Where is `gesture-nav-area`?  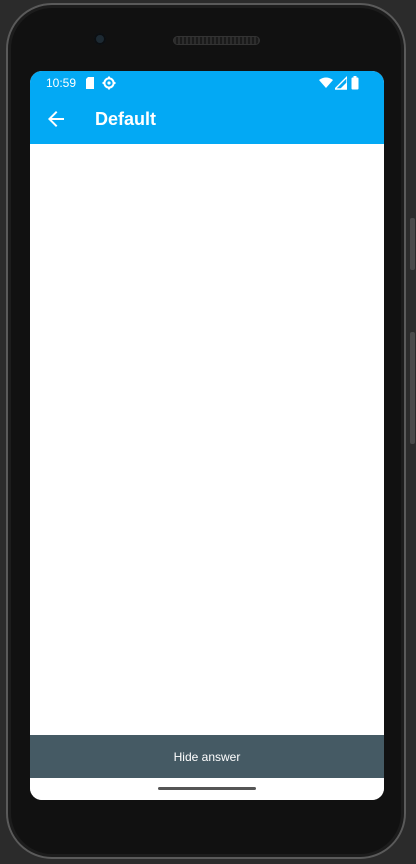
gesture-nav-area is located at coordinates (207, 789).